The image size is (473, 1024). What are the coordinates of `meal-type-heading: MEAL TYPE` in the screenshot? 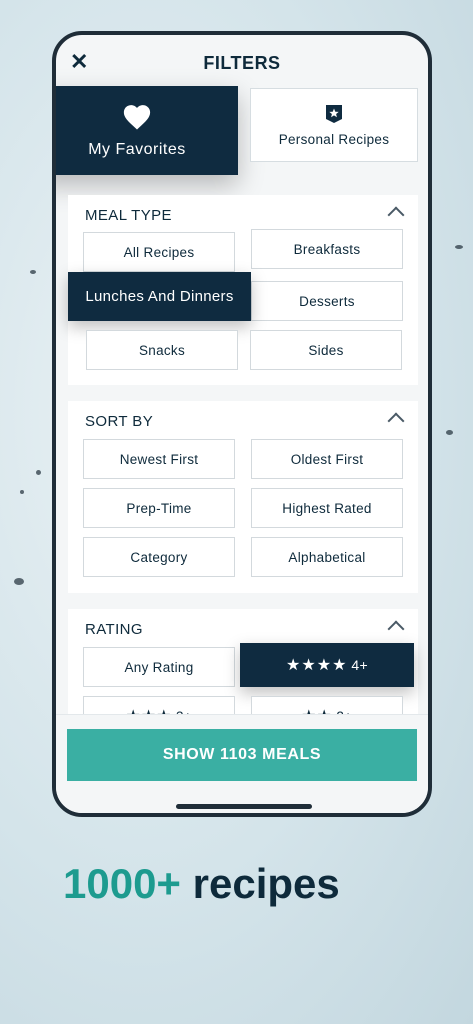 It's located at (128, 215).